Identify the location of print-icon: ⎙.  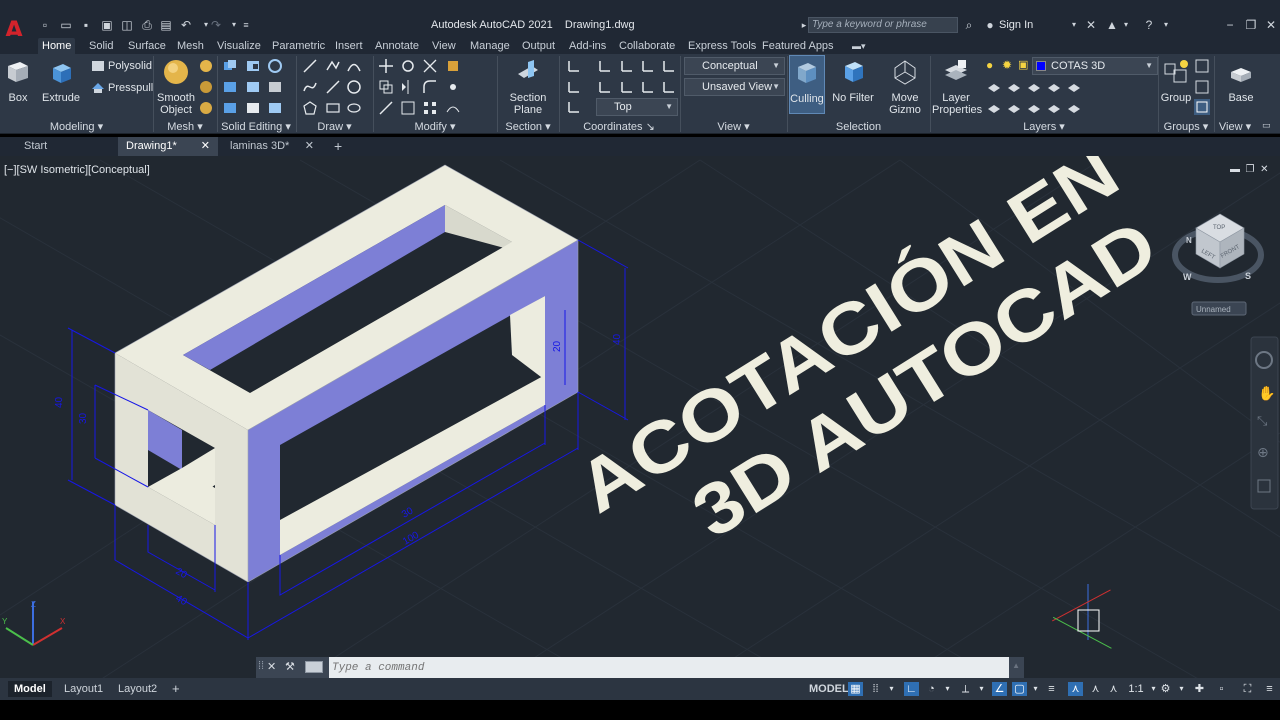
(147, 25).